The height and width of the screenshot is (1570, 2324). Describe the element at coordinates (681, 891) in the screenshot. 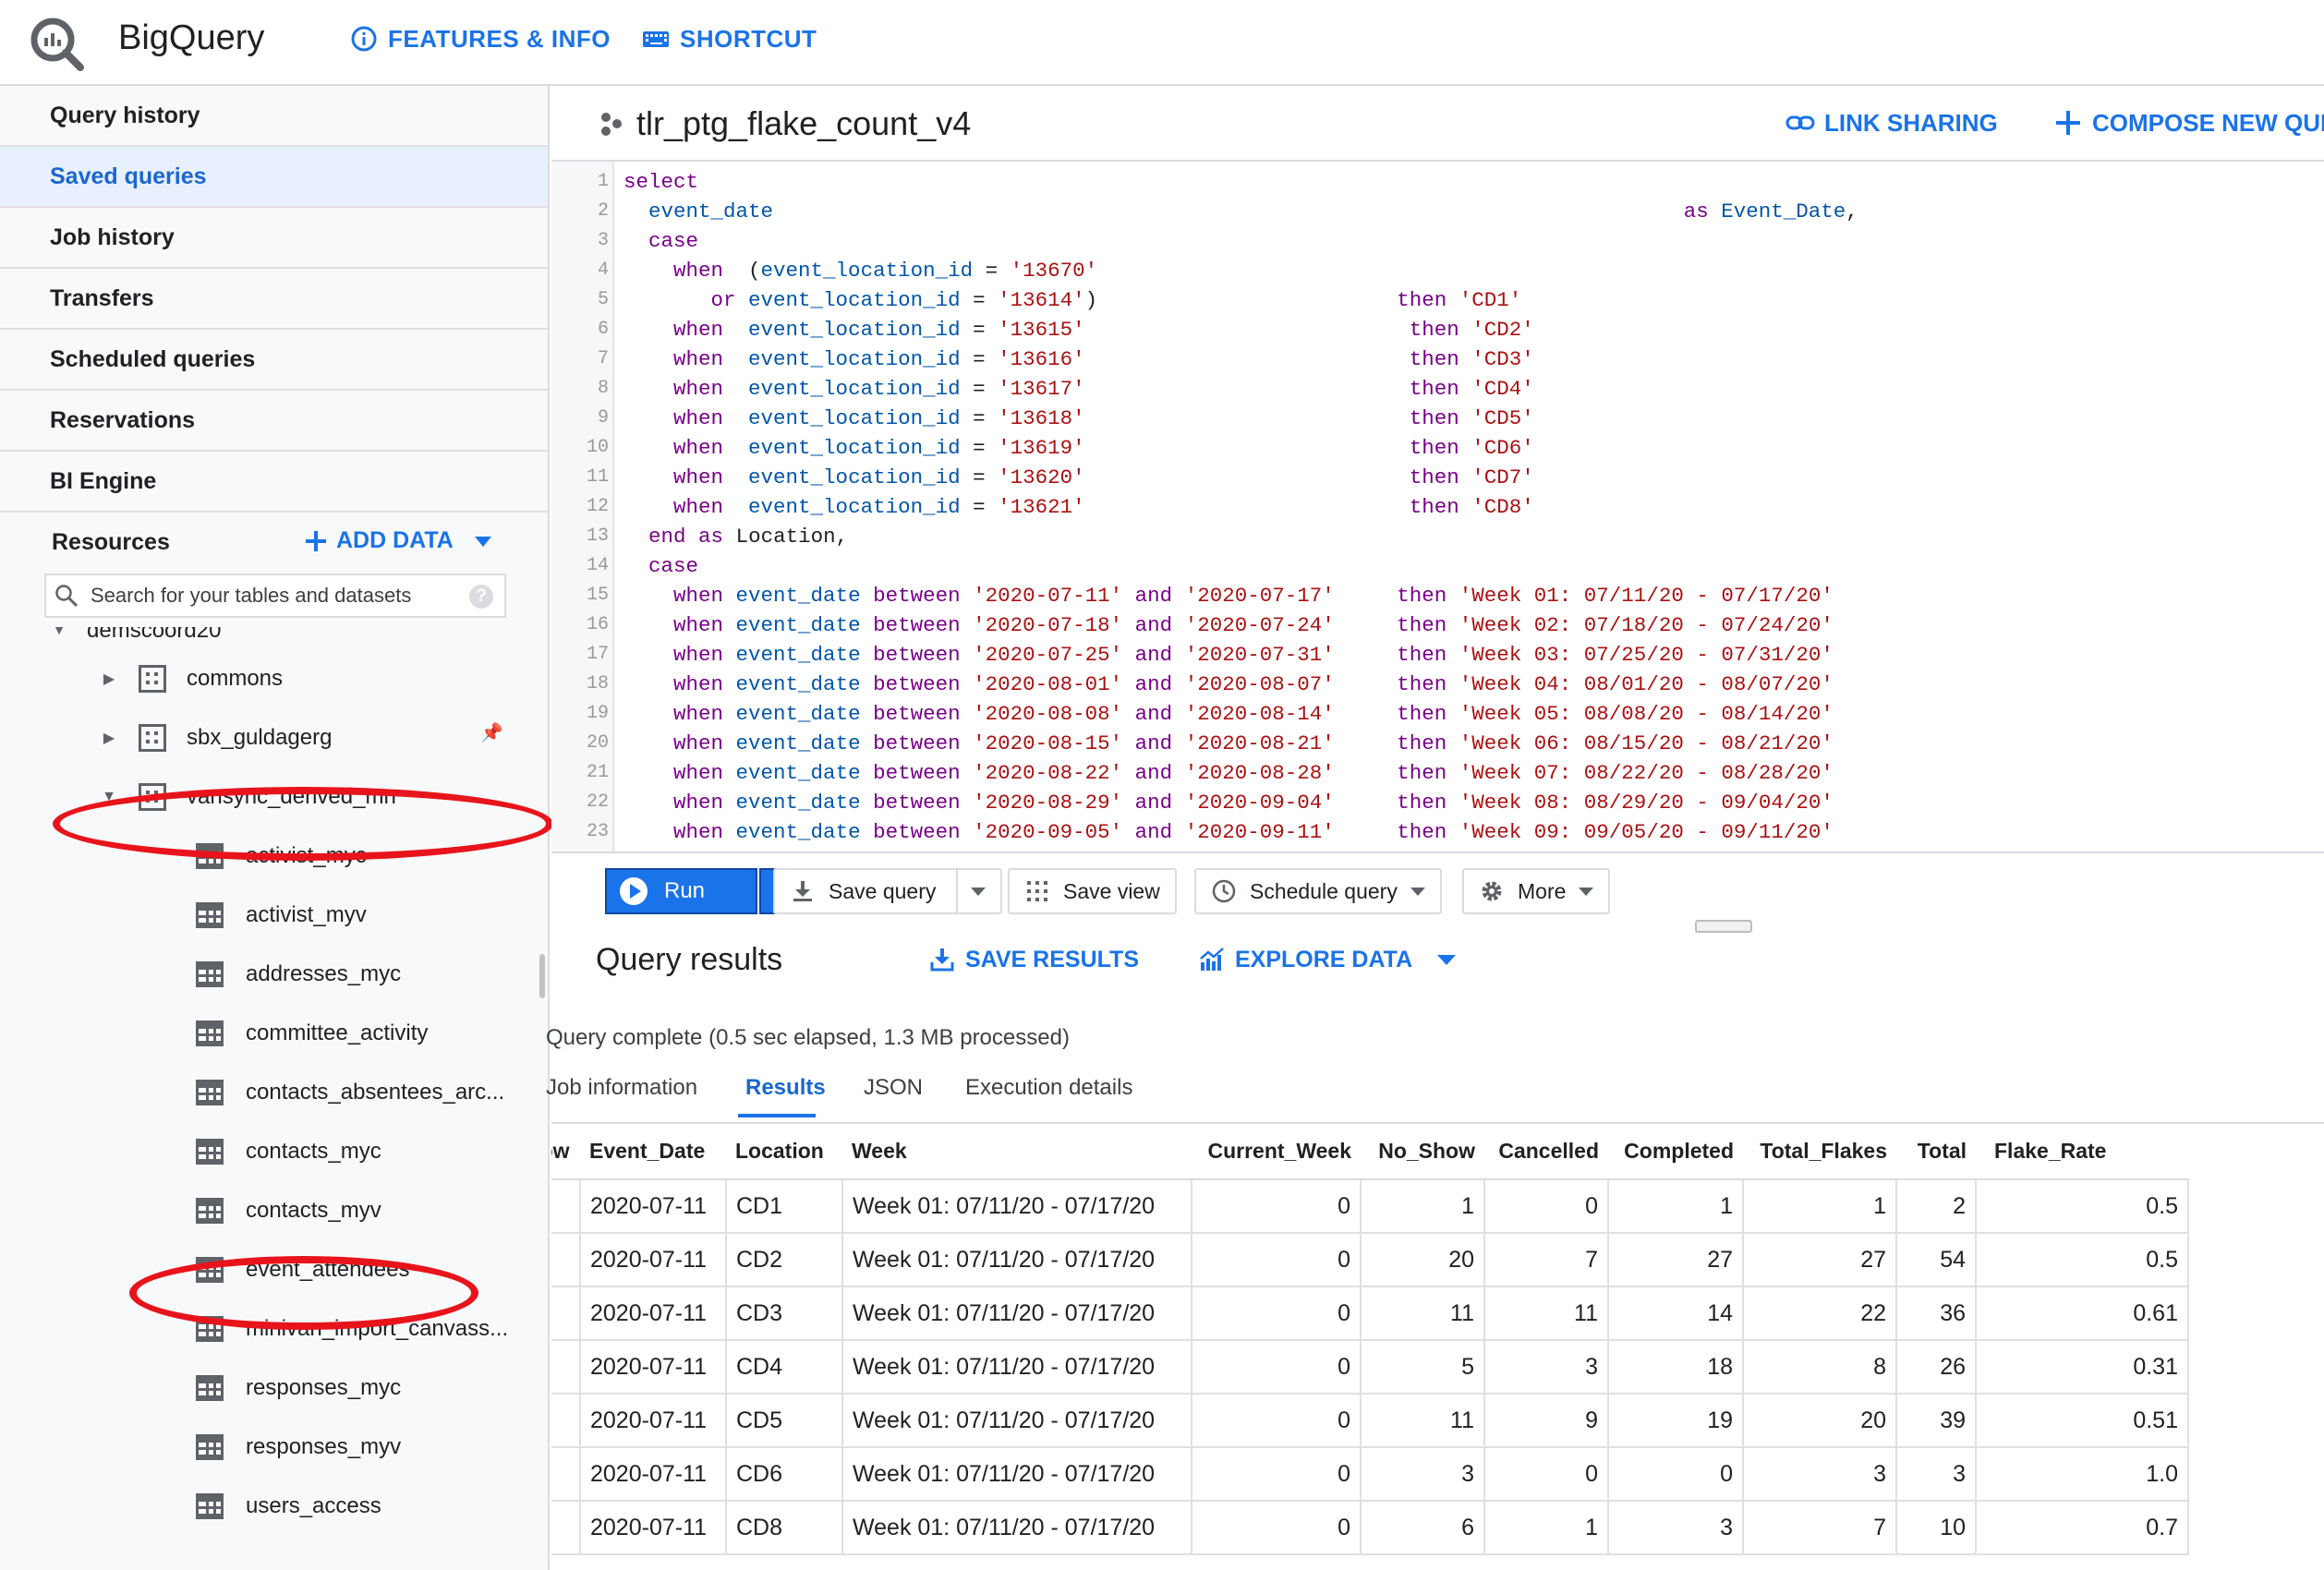

I see `run-button: Run` at that location.